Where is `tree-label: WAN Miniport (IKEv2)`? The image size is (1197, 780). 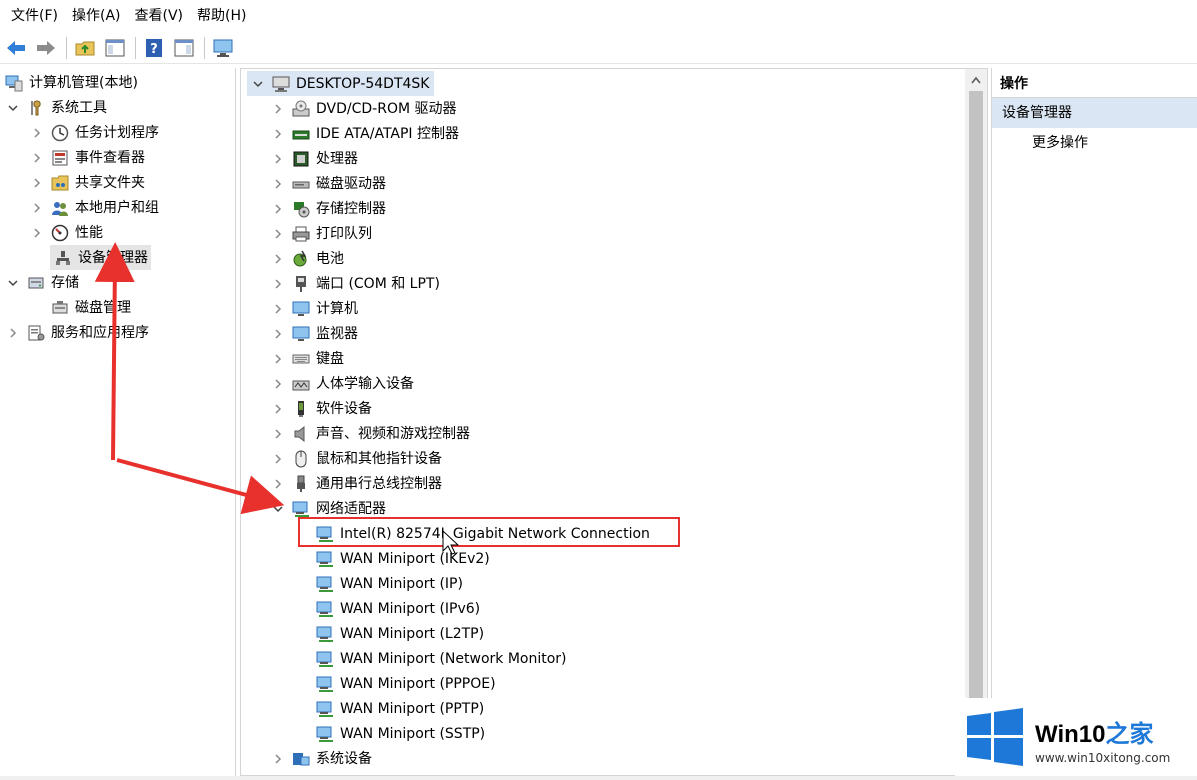
tree-label: WAN Miniport (IKEv2) is located at coordinates (415, 558).